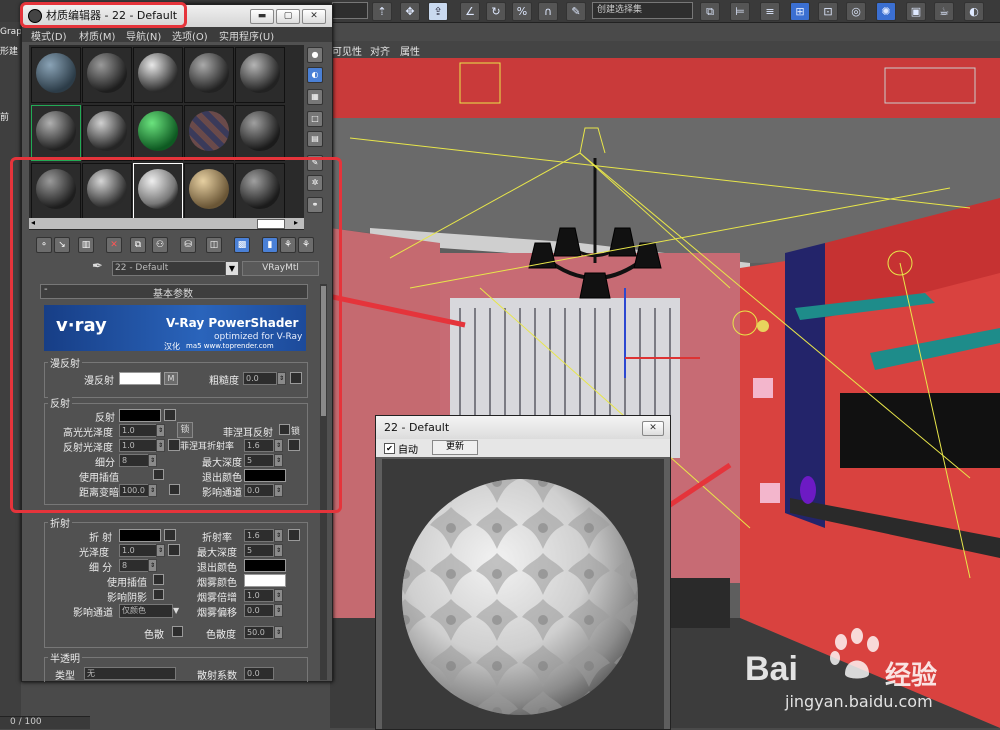 This screenshot has width=1000, height=730. What do you see at coordinates (278, 550) in the screenshot?
I see `refr-max-depth-spinner: ⇕` at bounding box center [278, 550].